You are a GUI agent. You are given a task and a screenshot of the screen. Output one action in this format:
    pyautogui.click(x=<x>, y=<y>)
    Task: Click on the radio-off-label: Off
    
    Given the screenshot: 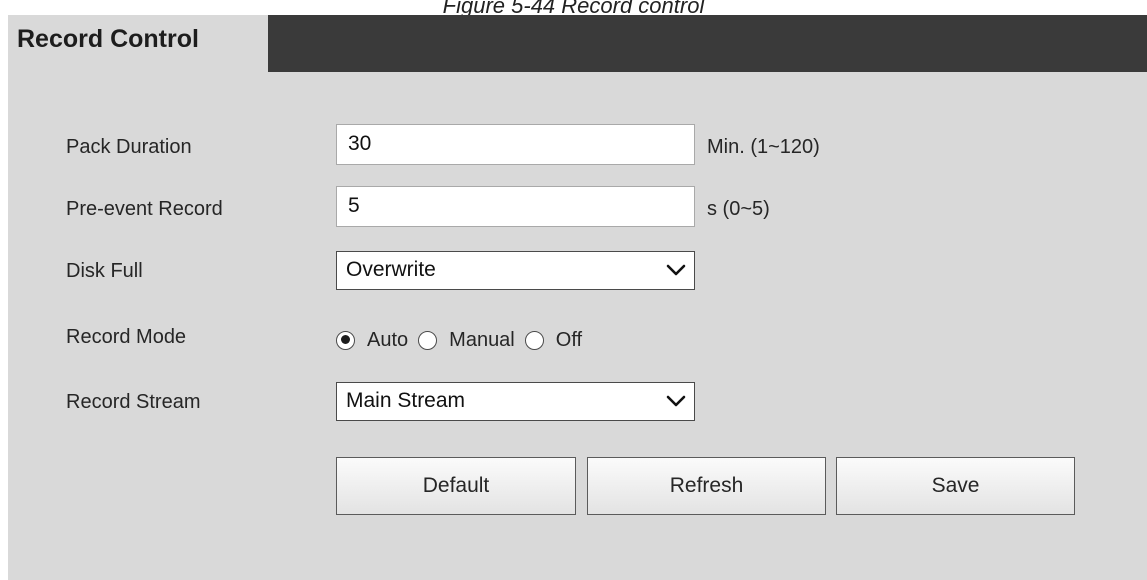 What is the action you would take?
    pyautogui.click(x=569, y=339)
    